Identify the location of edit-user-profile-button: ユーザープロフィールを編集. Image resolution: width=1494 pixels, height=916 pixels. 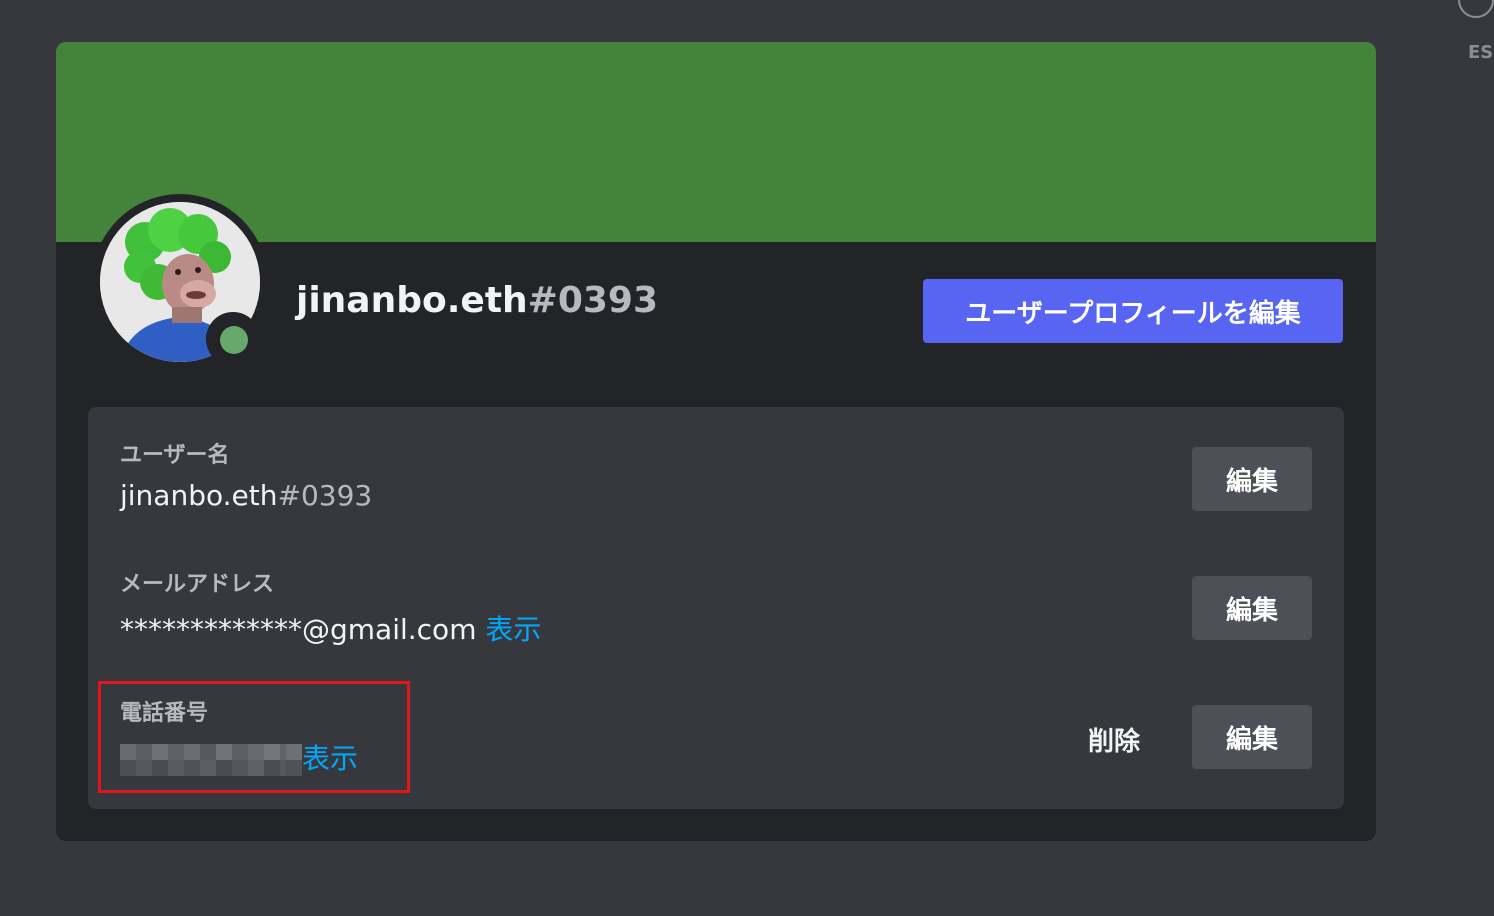
(1133, 311).